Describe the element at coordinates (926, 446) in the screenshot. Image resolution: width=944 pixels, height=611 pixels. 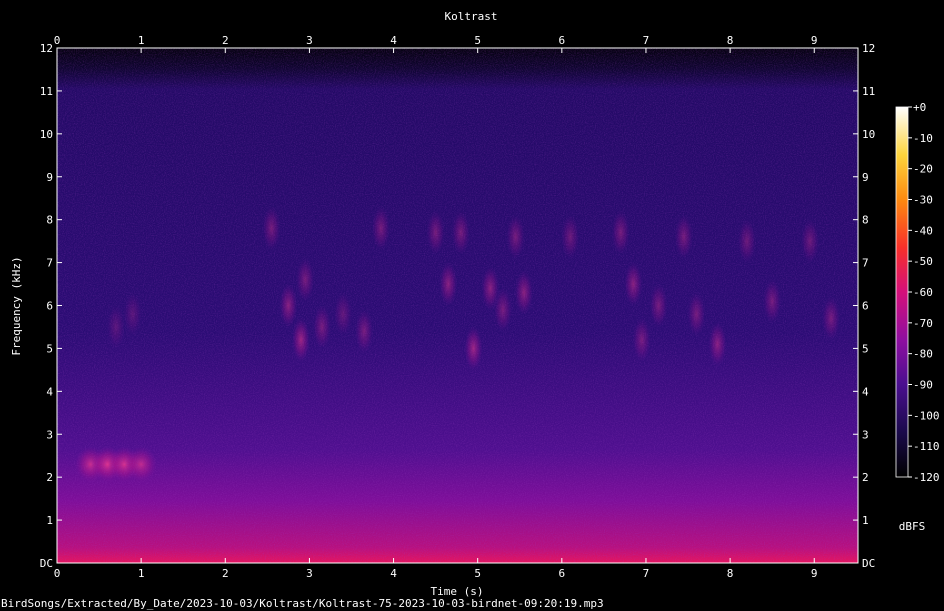
I see `colorbar-tick-label: -110` at that location.